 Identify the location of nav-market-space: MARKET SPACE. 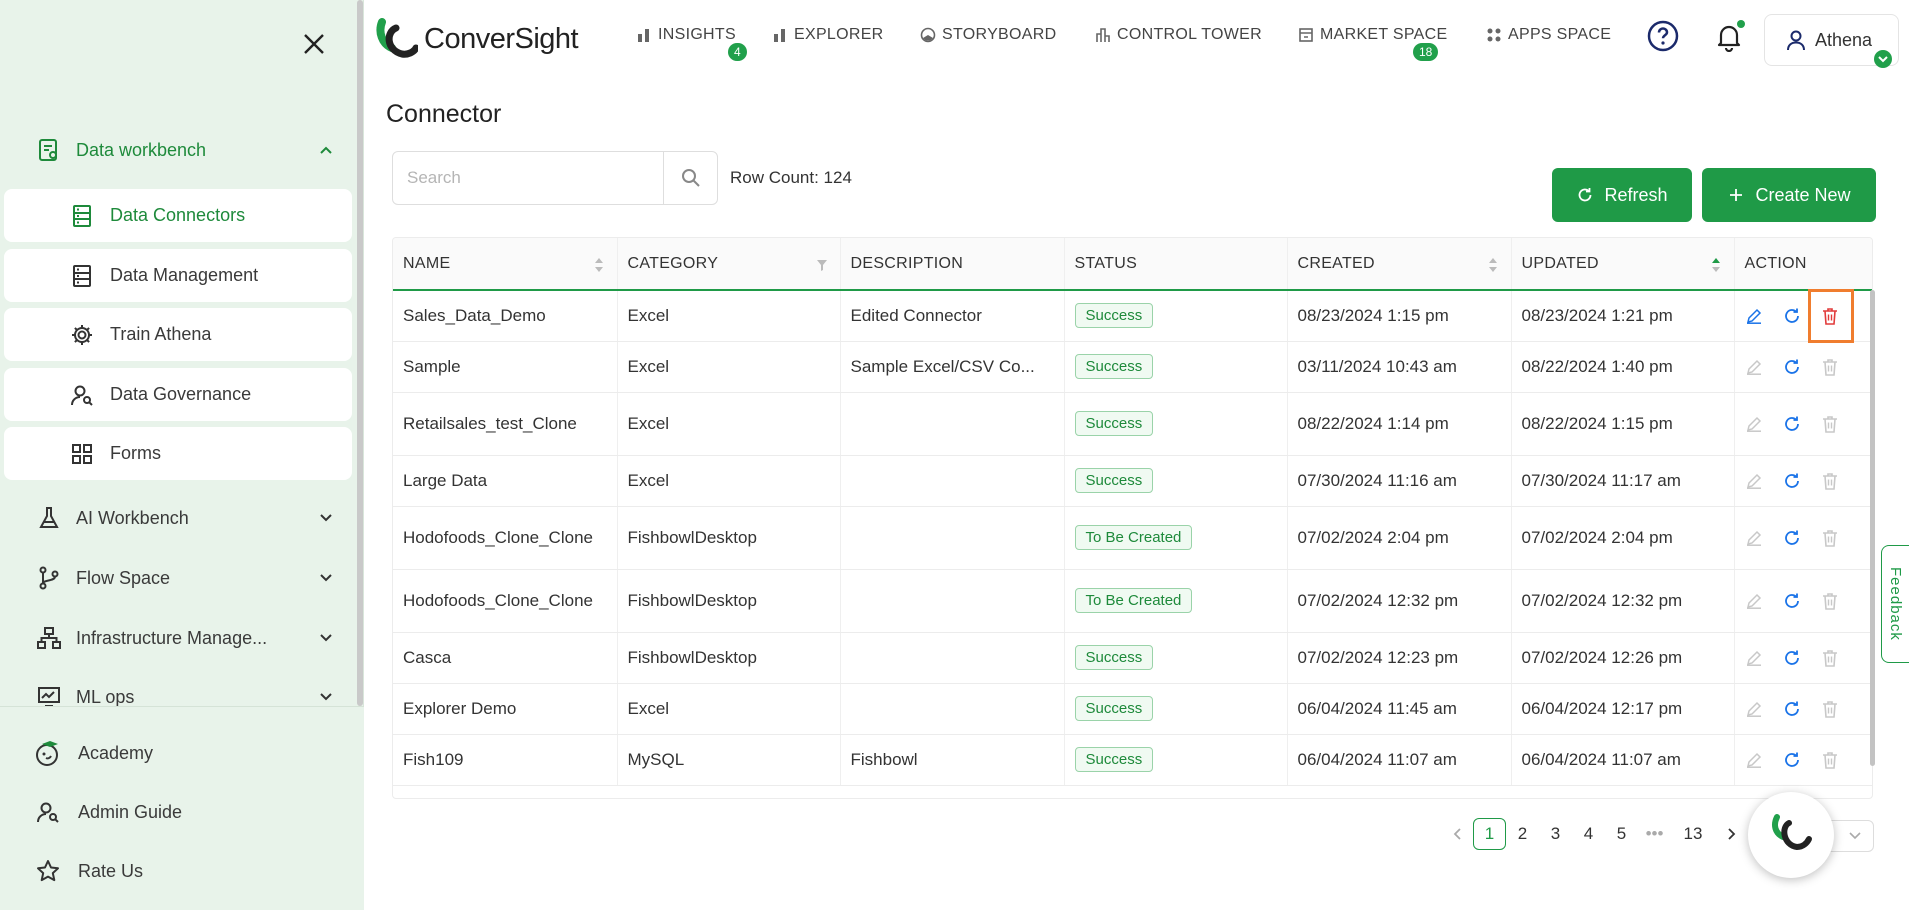
(1372, 35).